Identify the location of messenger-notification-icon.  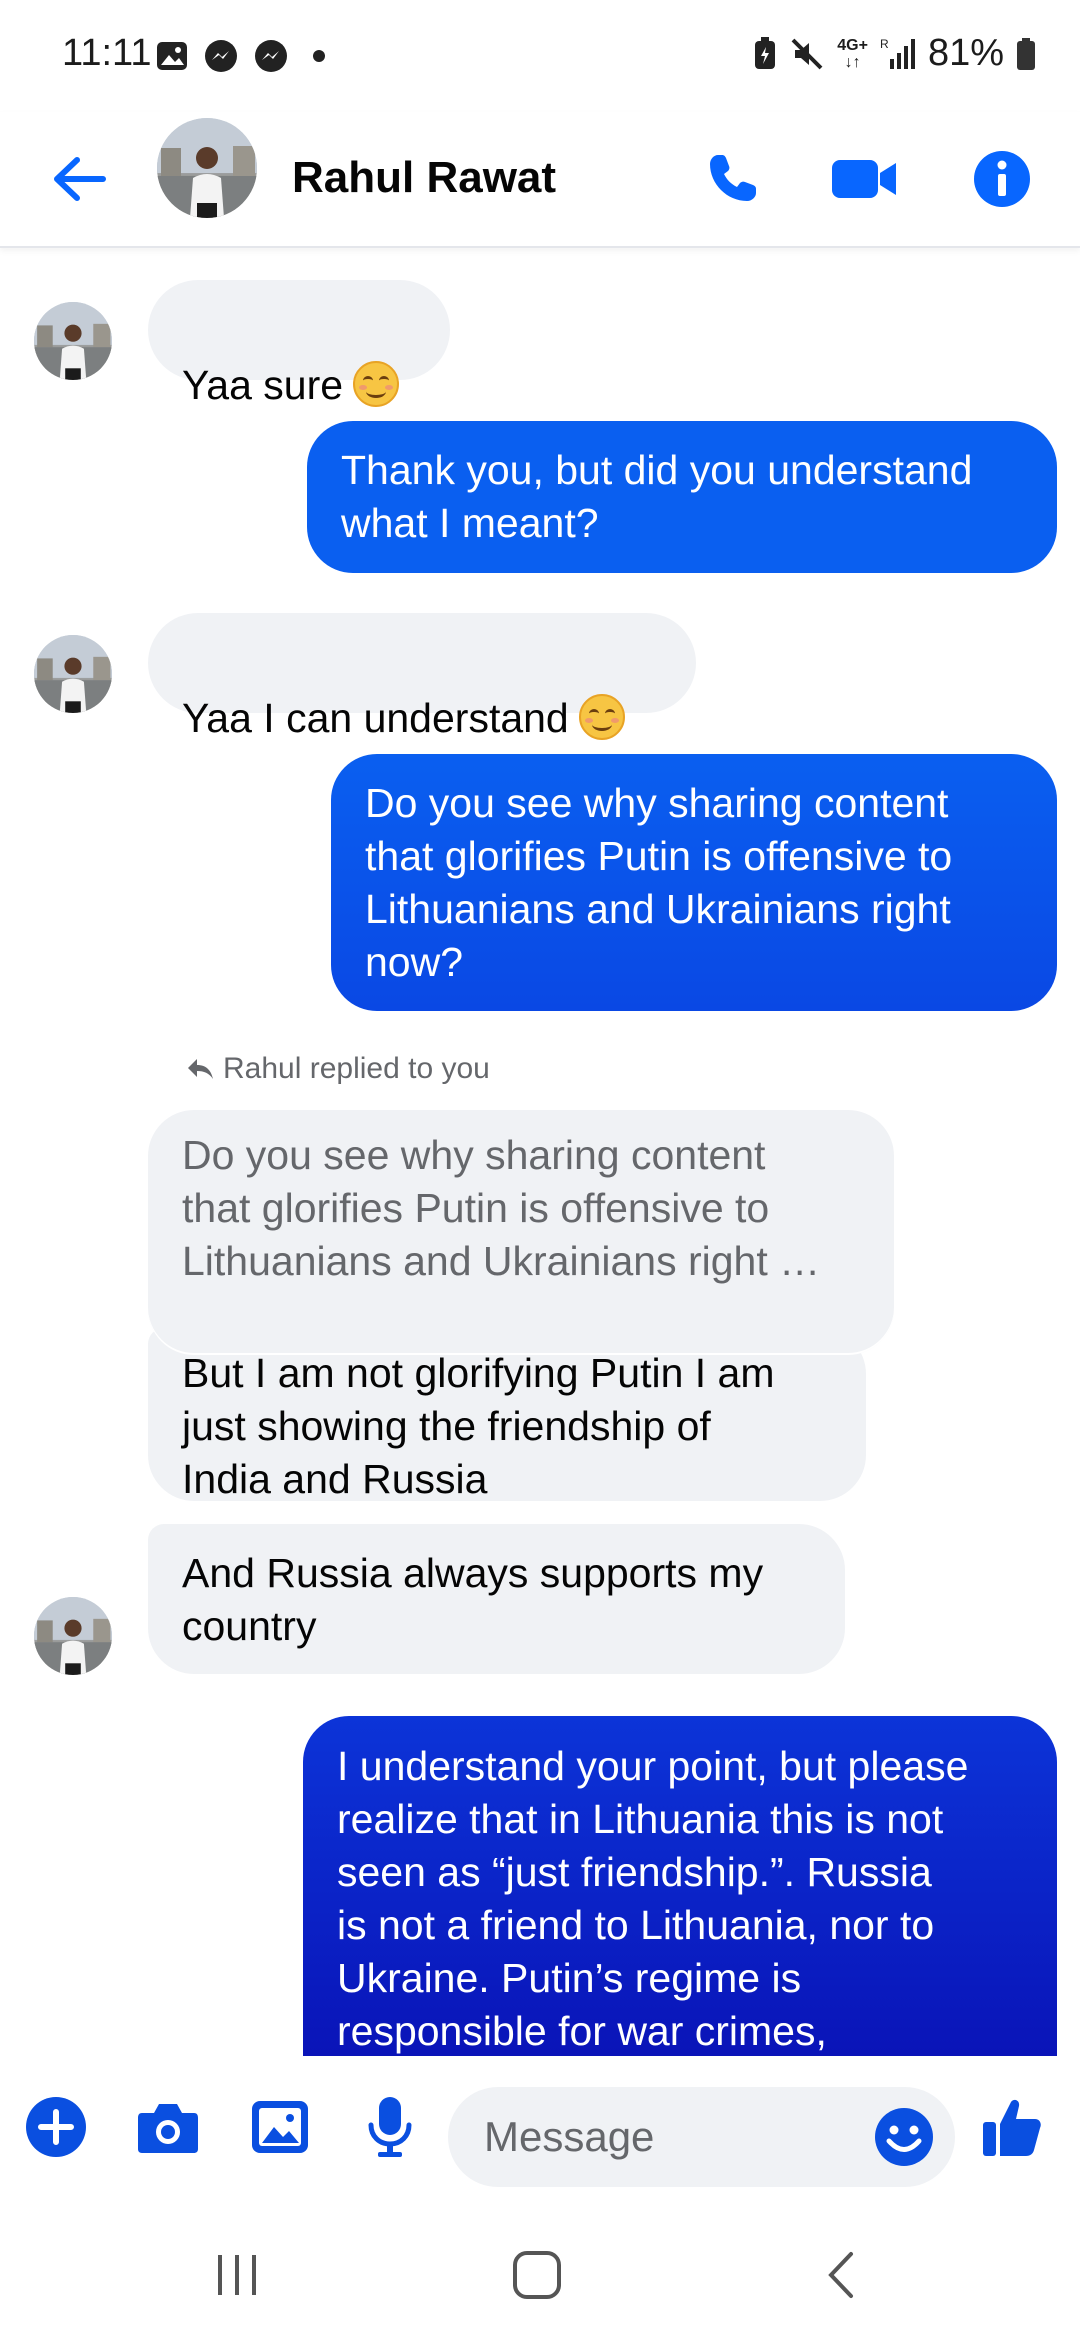
(221, 56).